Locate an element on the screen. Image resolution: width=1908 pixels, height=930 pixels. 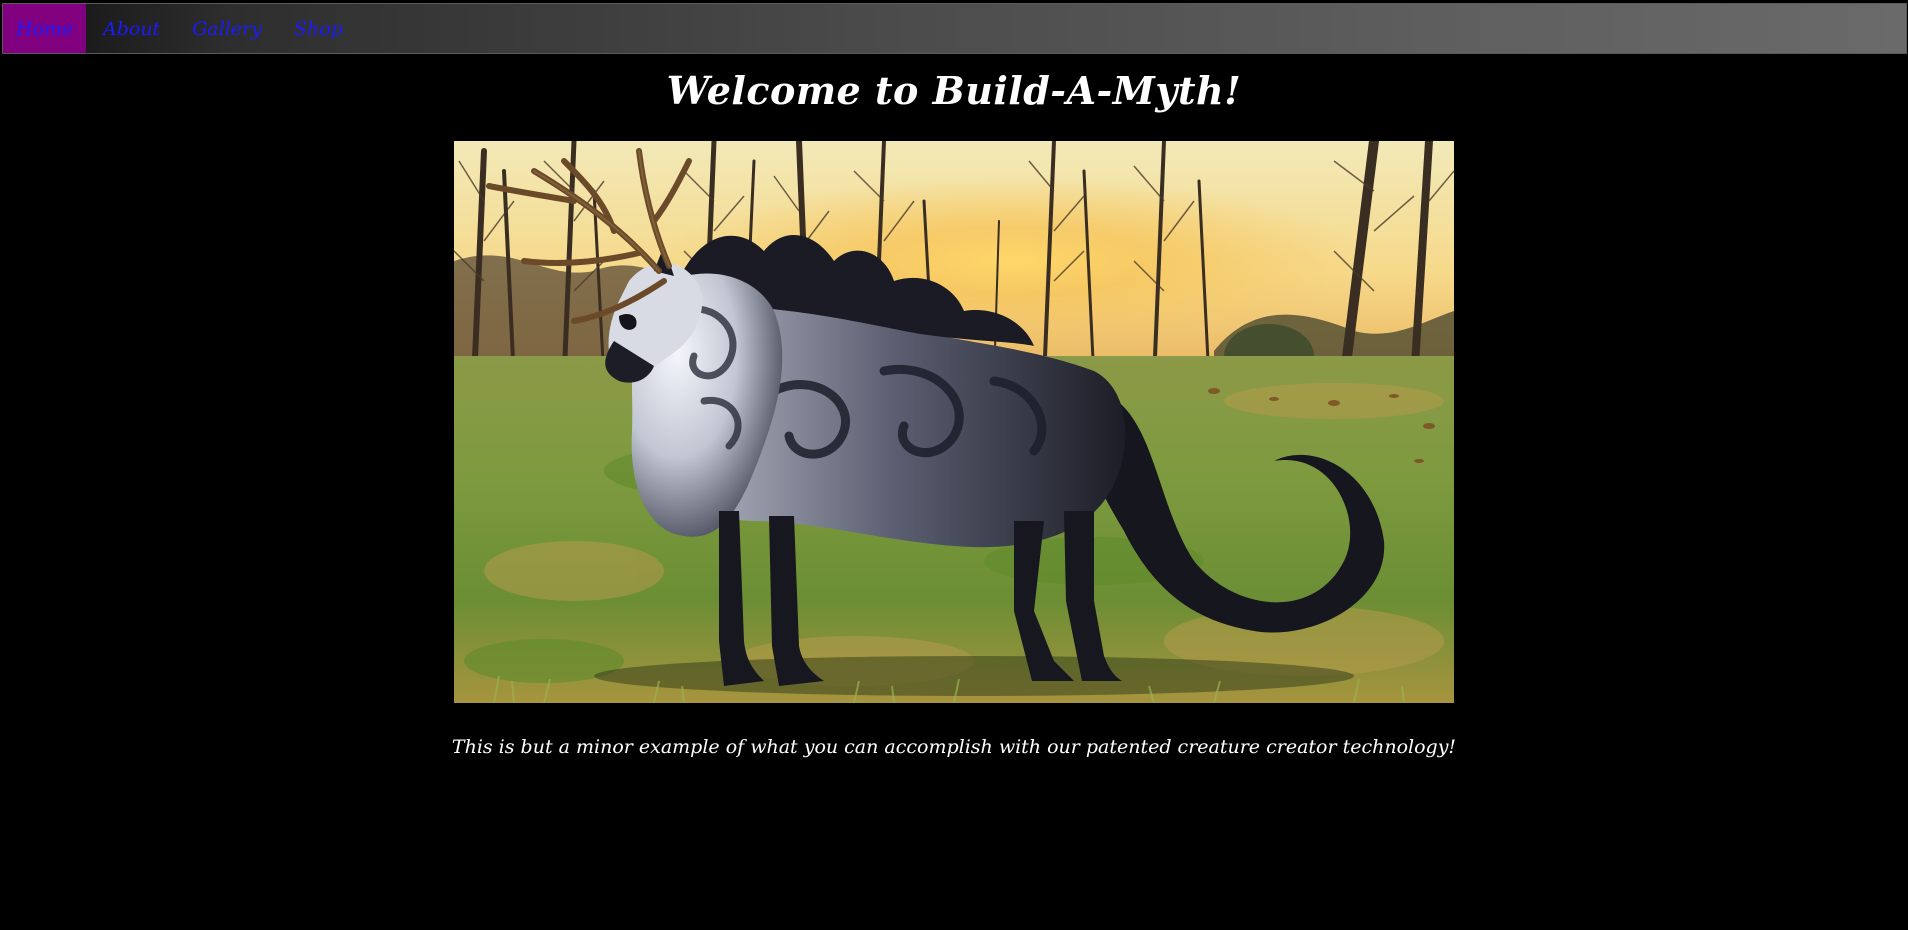
top-navbar: Home About Gallery Shop is located at coordinates (954, 28).